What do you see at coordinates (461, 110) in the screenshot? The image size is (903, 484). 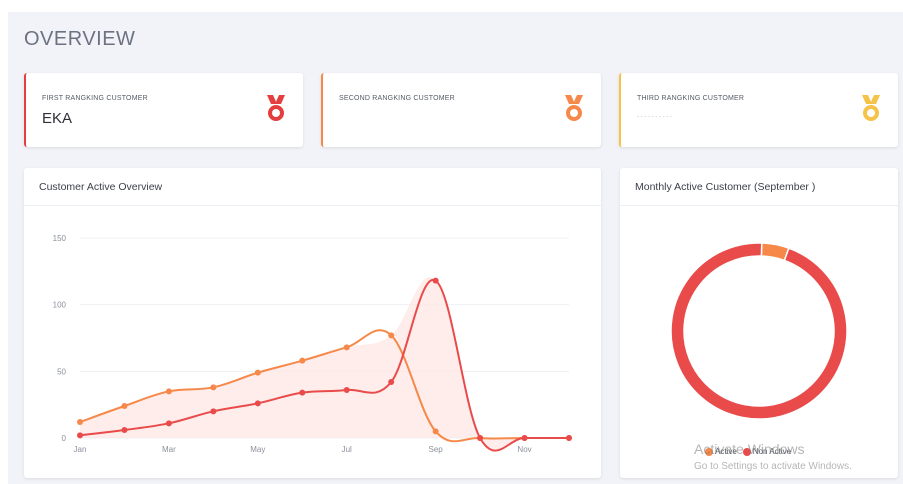 I see `second-ranking-card: SECOND RANGKING CUSTOMER` at bounding box center [461, 110].